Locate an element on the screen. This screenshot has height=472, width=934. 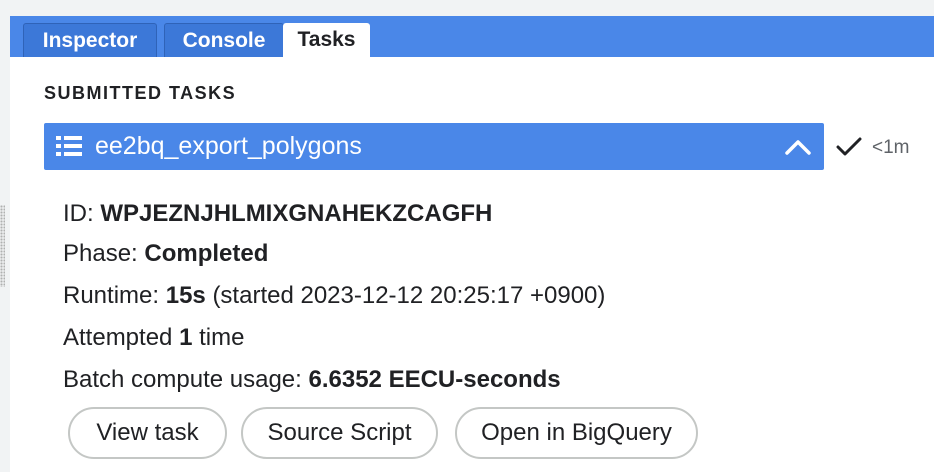
open-in-bigquery-button: Open in BigQuery is located at coordinates (576, 433).